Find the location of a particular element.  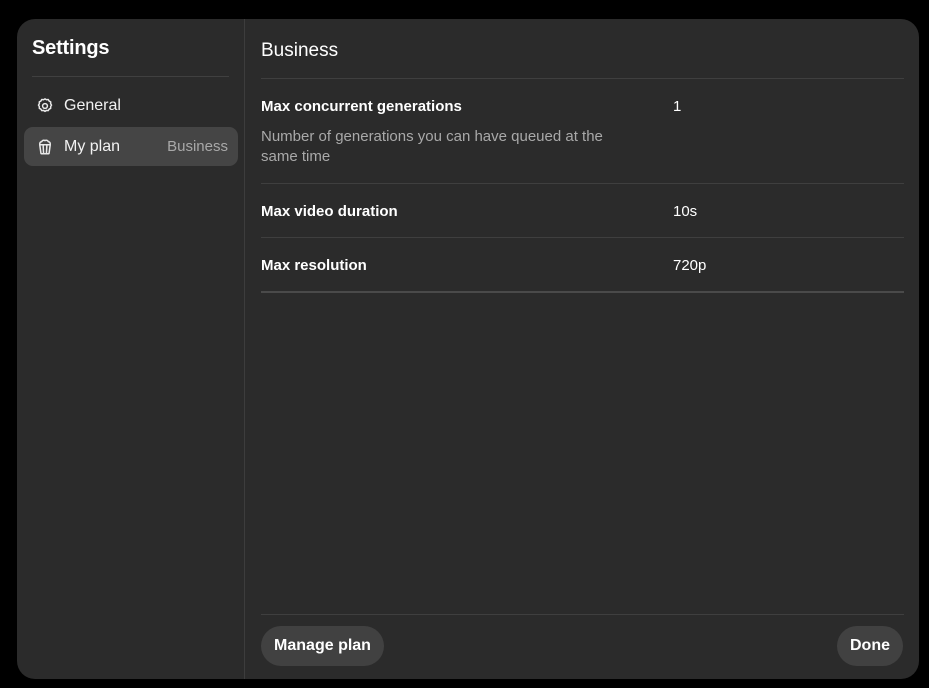

limit-value: 720p is located at coordinates (690, 265).